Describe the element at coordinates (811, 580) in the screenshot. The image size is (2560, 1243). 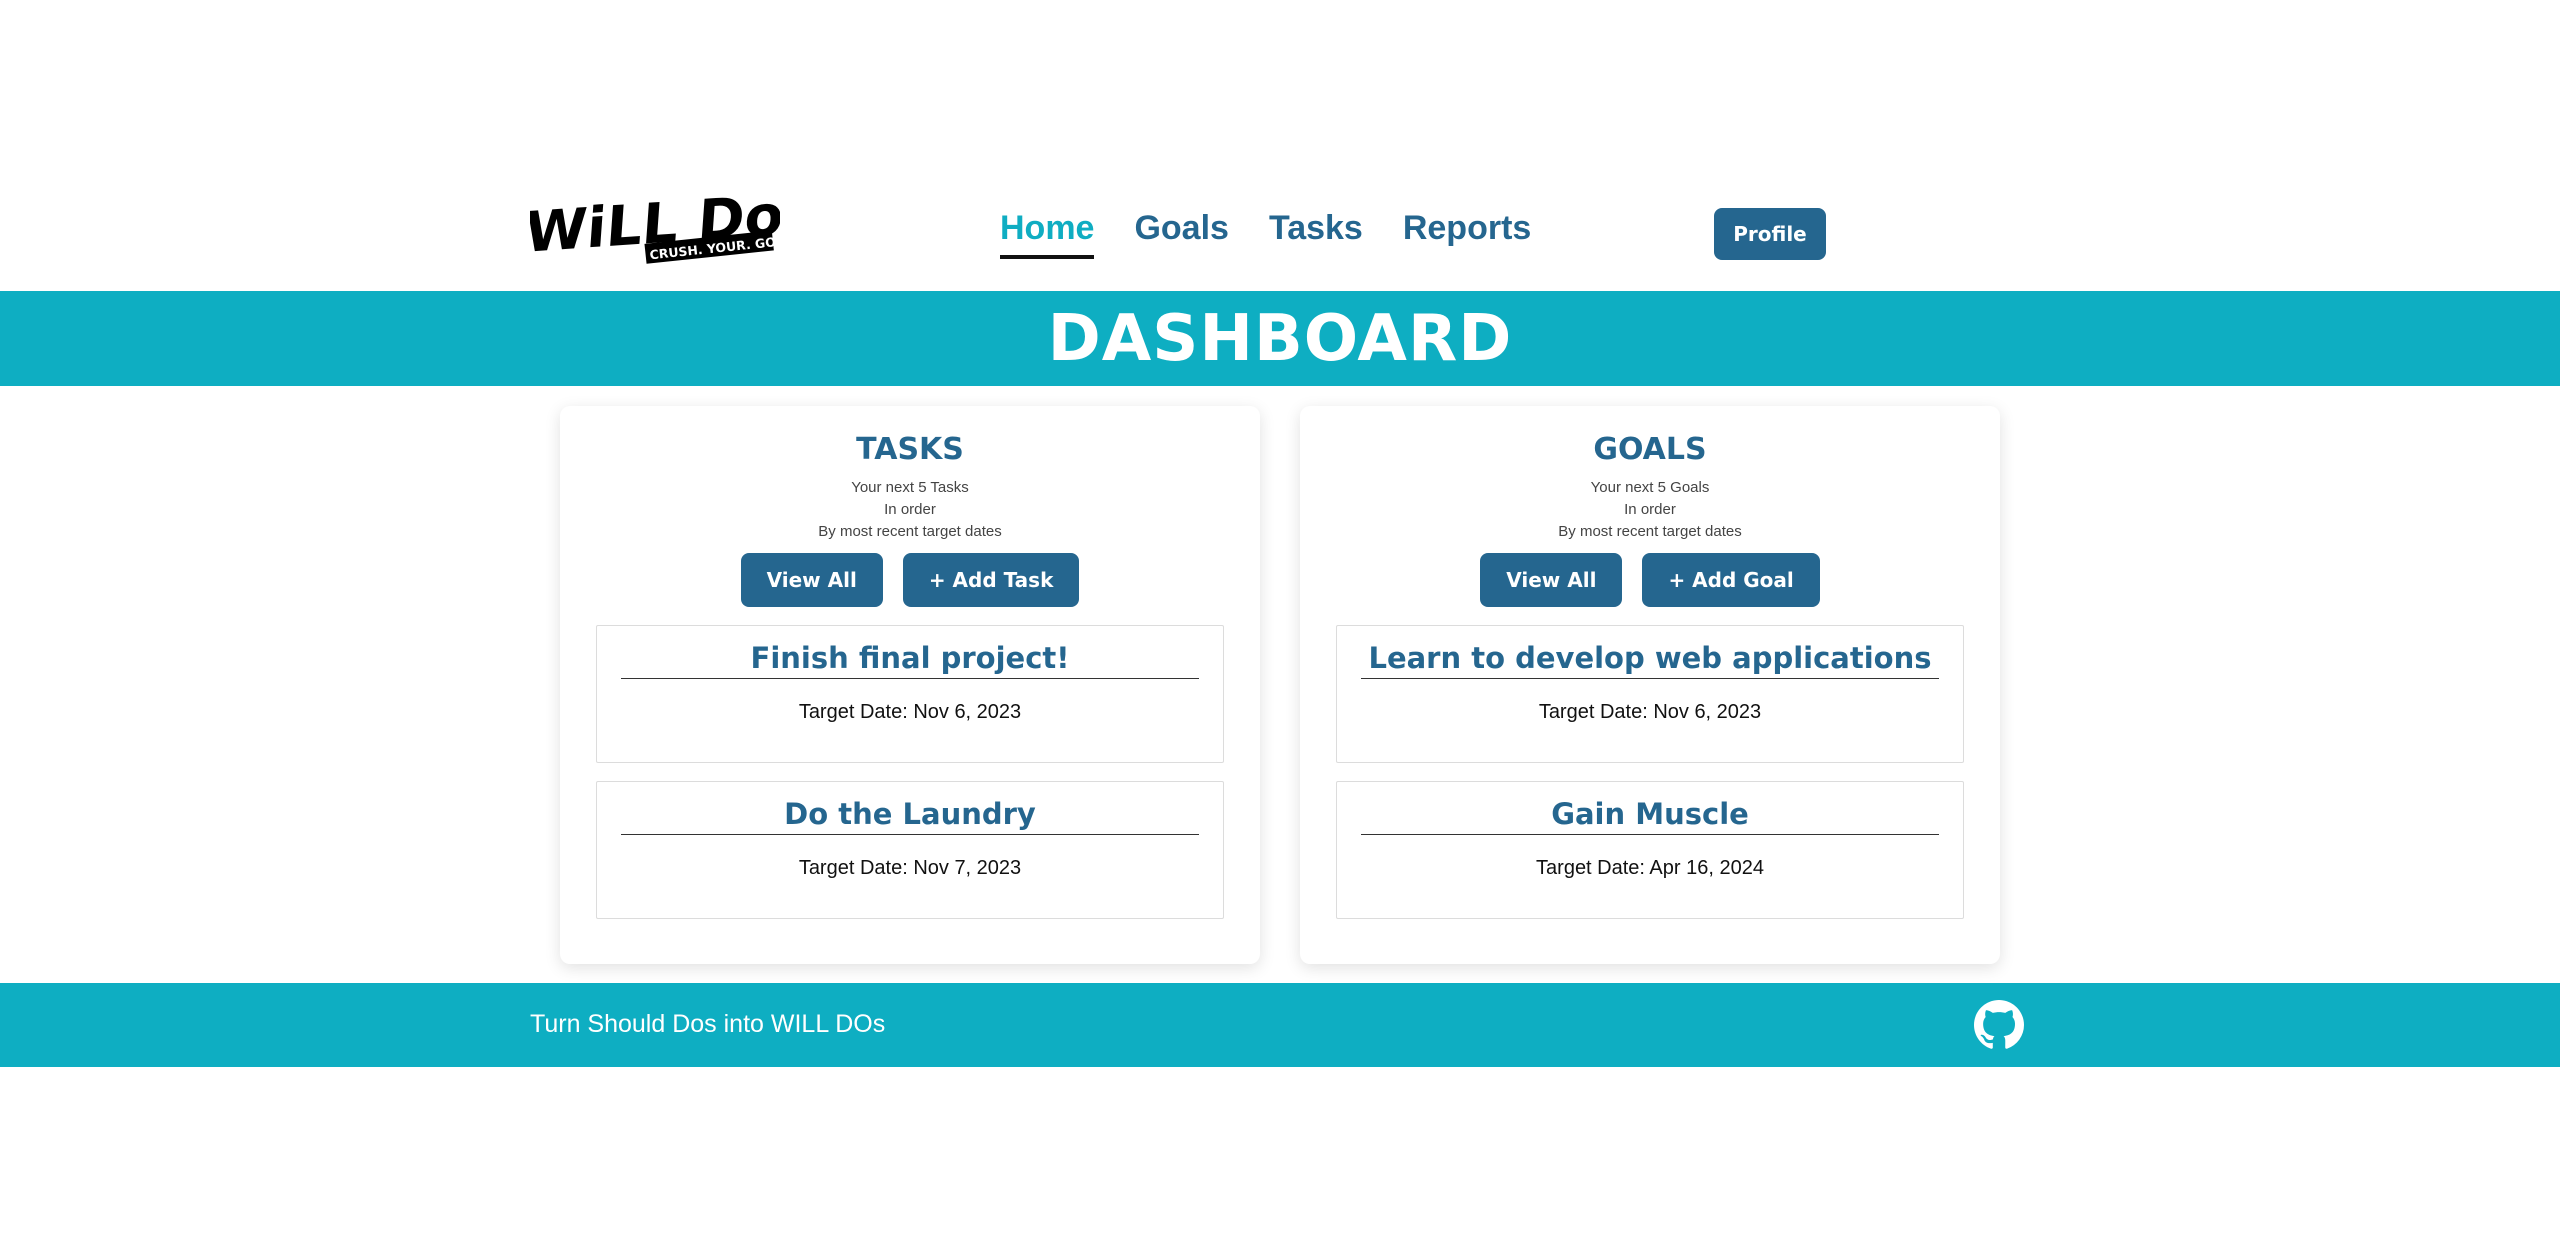
I see `view-all-tasks-button: View All` at that location.